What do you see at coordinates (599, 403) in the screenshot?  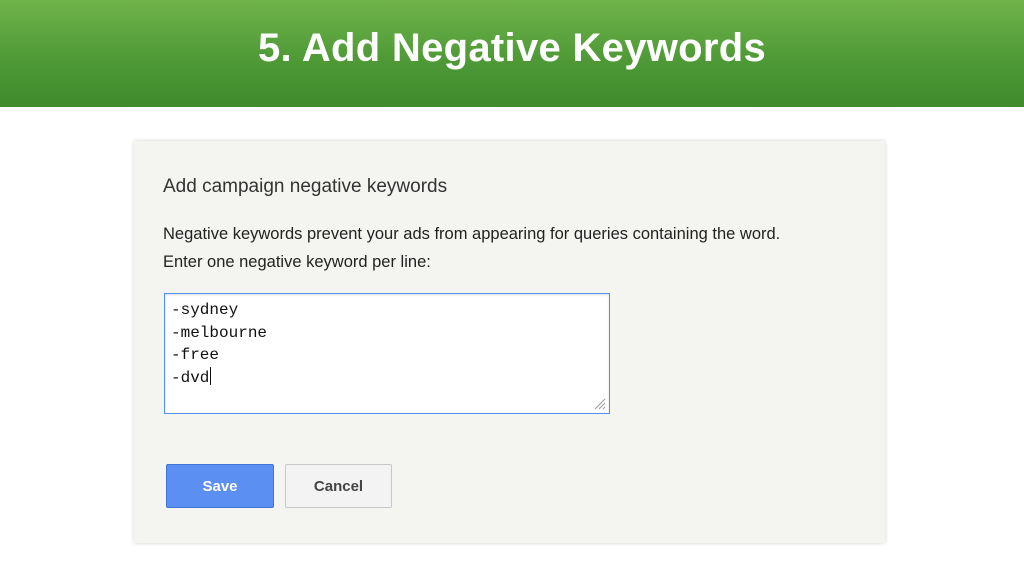 I see `resize-grip-icon` at bounding box center [599, 403].